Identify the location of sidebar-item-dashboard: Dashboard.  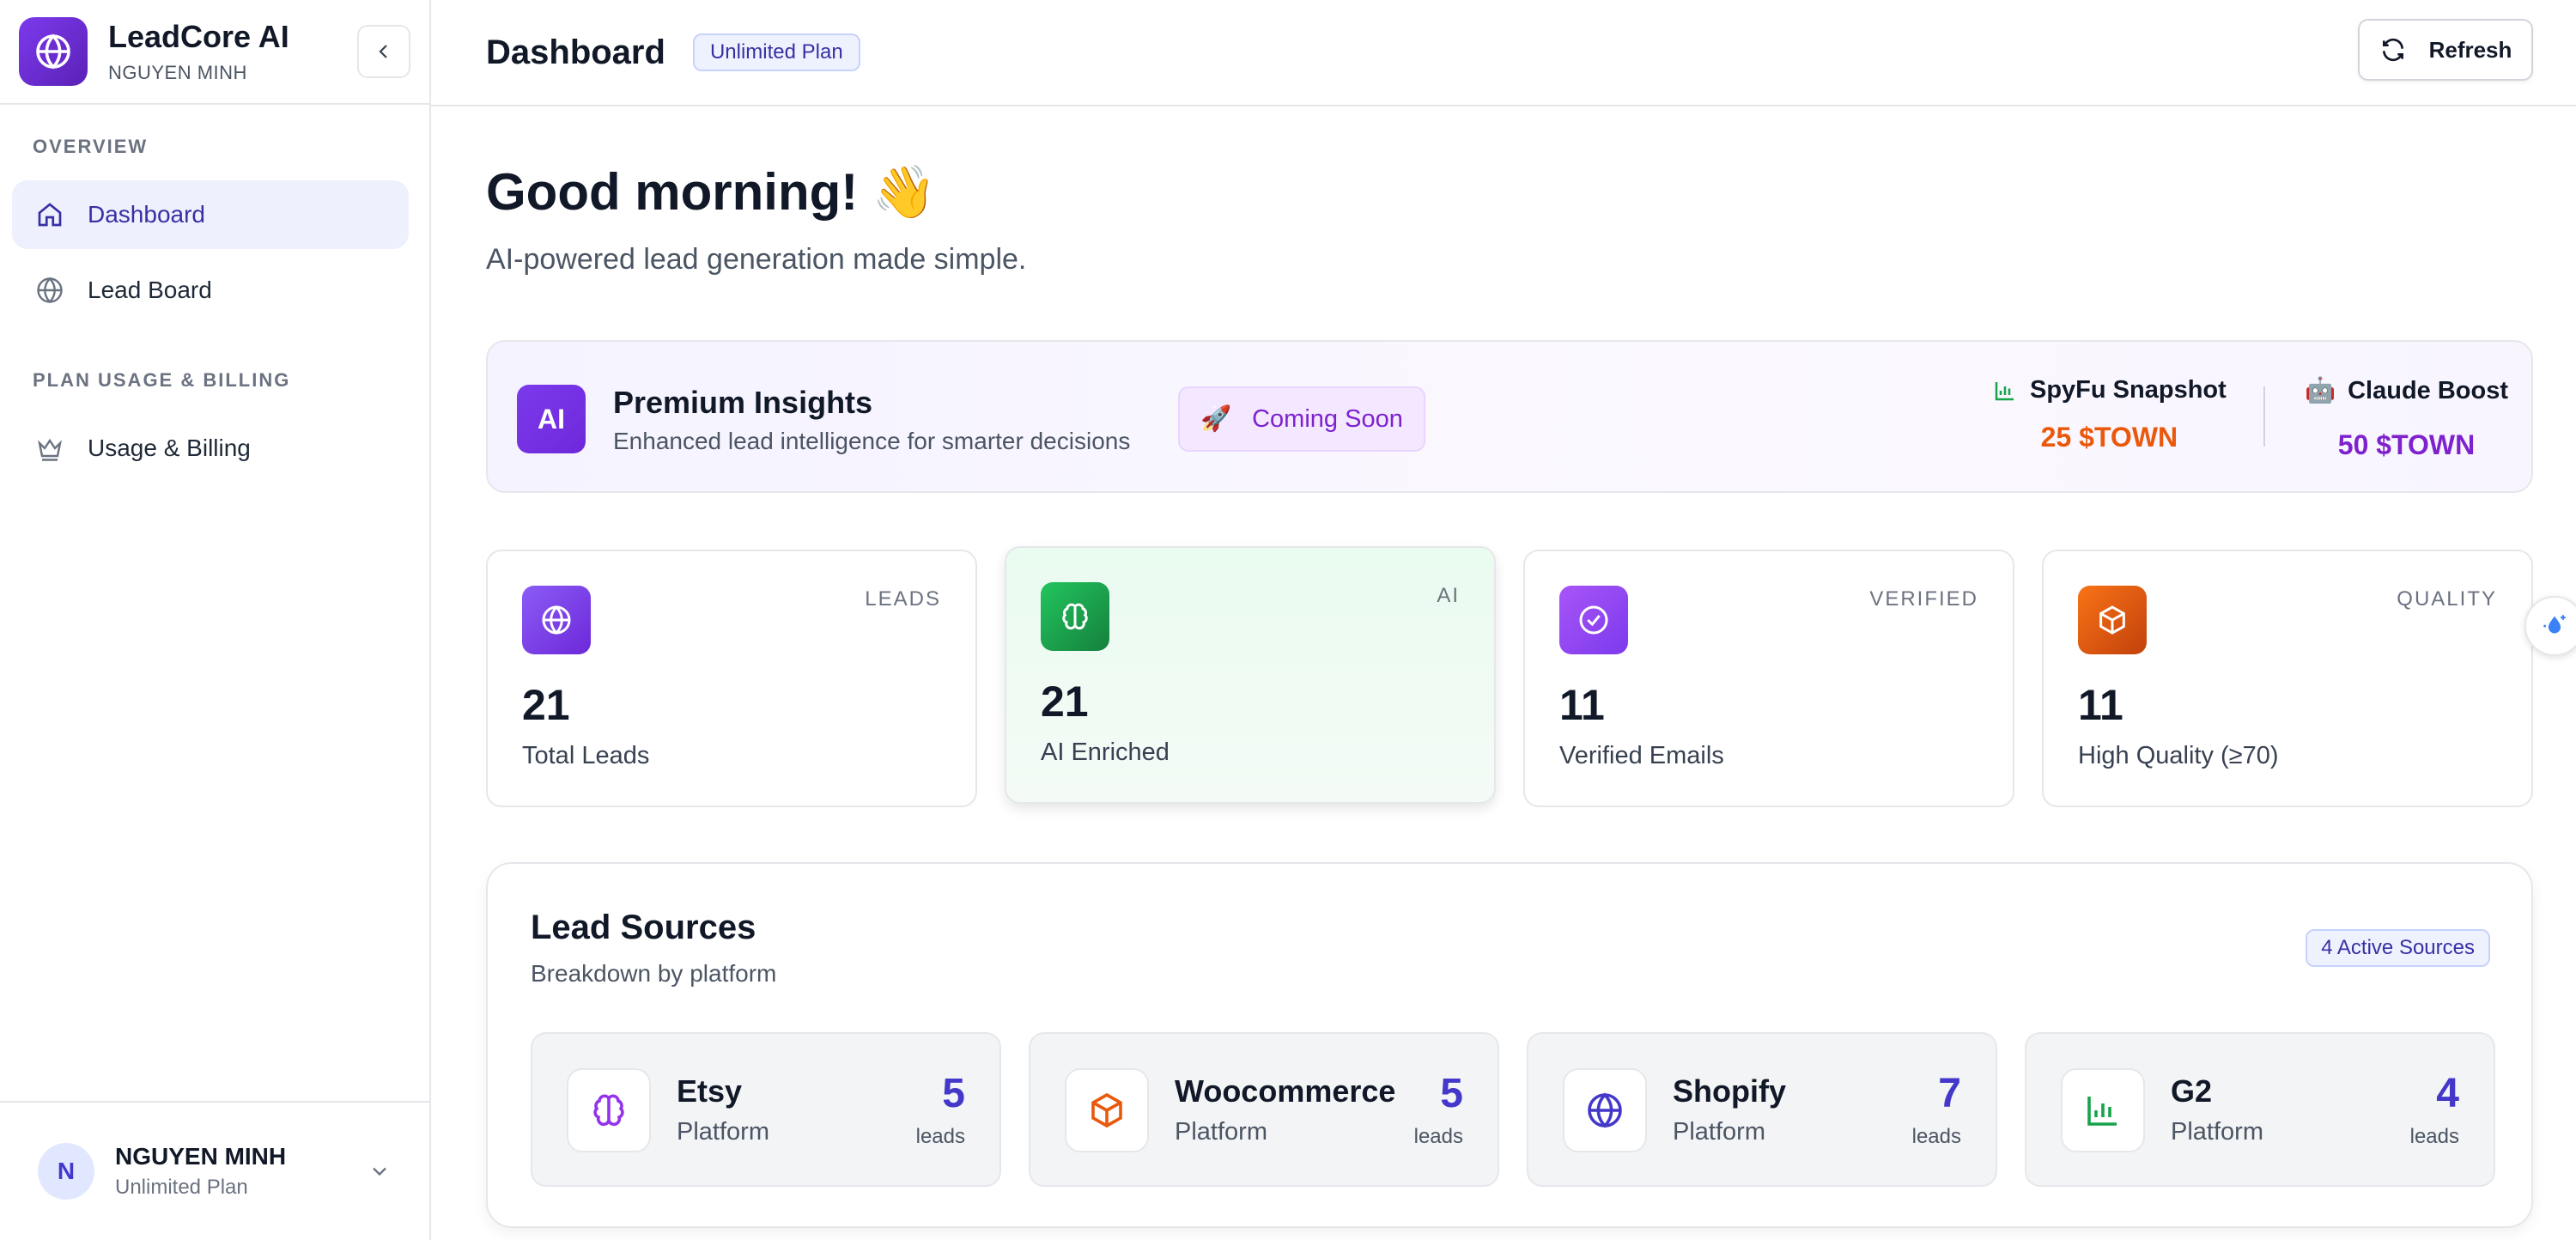
(210, 214).